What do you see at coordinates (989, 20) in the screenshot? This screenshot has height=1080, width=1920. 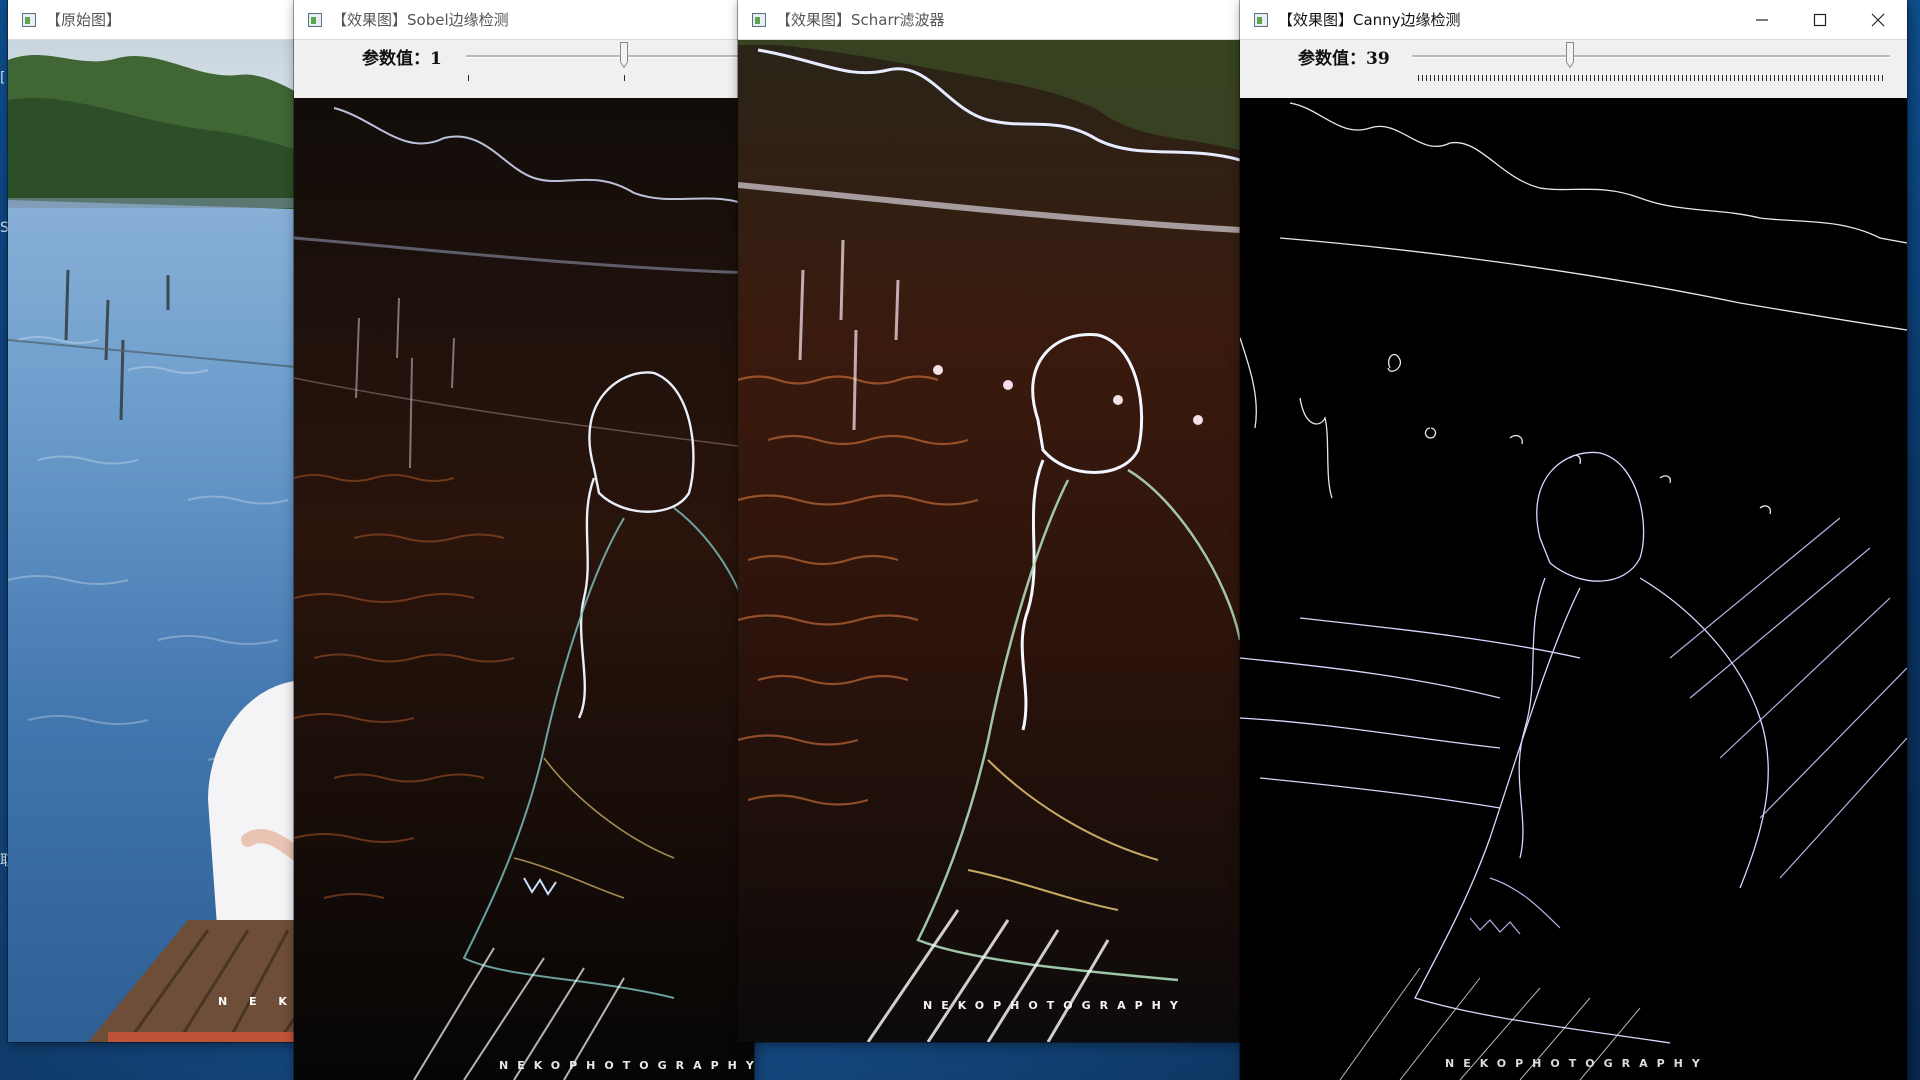 I see `titlebar: 【效果图】Scharr滤波器` at bounding box center [989, 20].